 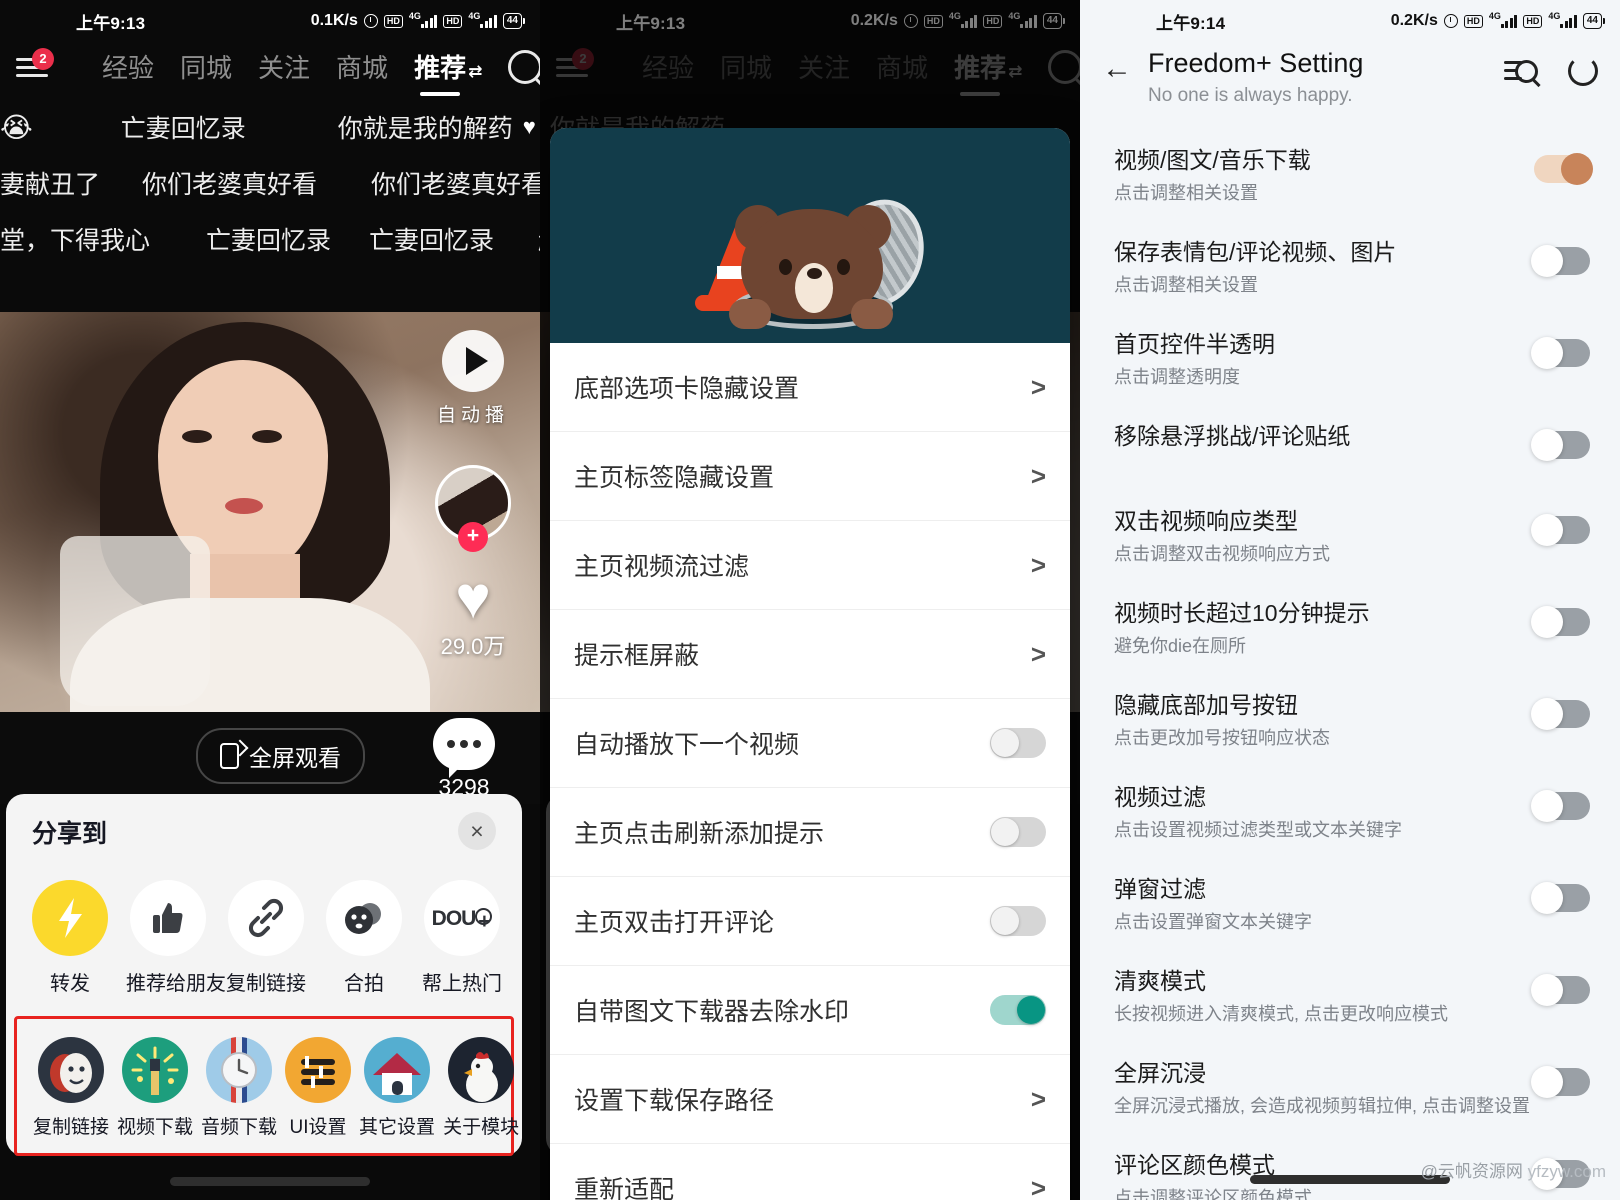 I want to click on search-icon, so click(x=524, y=66).